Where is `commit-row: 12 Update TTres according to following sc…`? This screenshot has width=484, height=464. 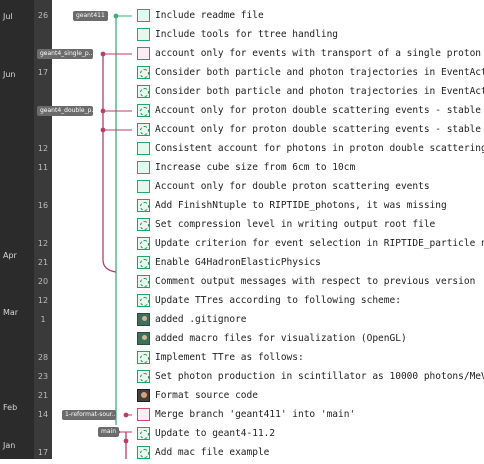
commit-row: 12 Update TTres according to following sc… is located at coordinates (242, 302).